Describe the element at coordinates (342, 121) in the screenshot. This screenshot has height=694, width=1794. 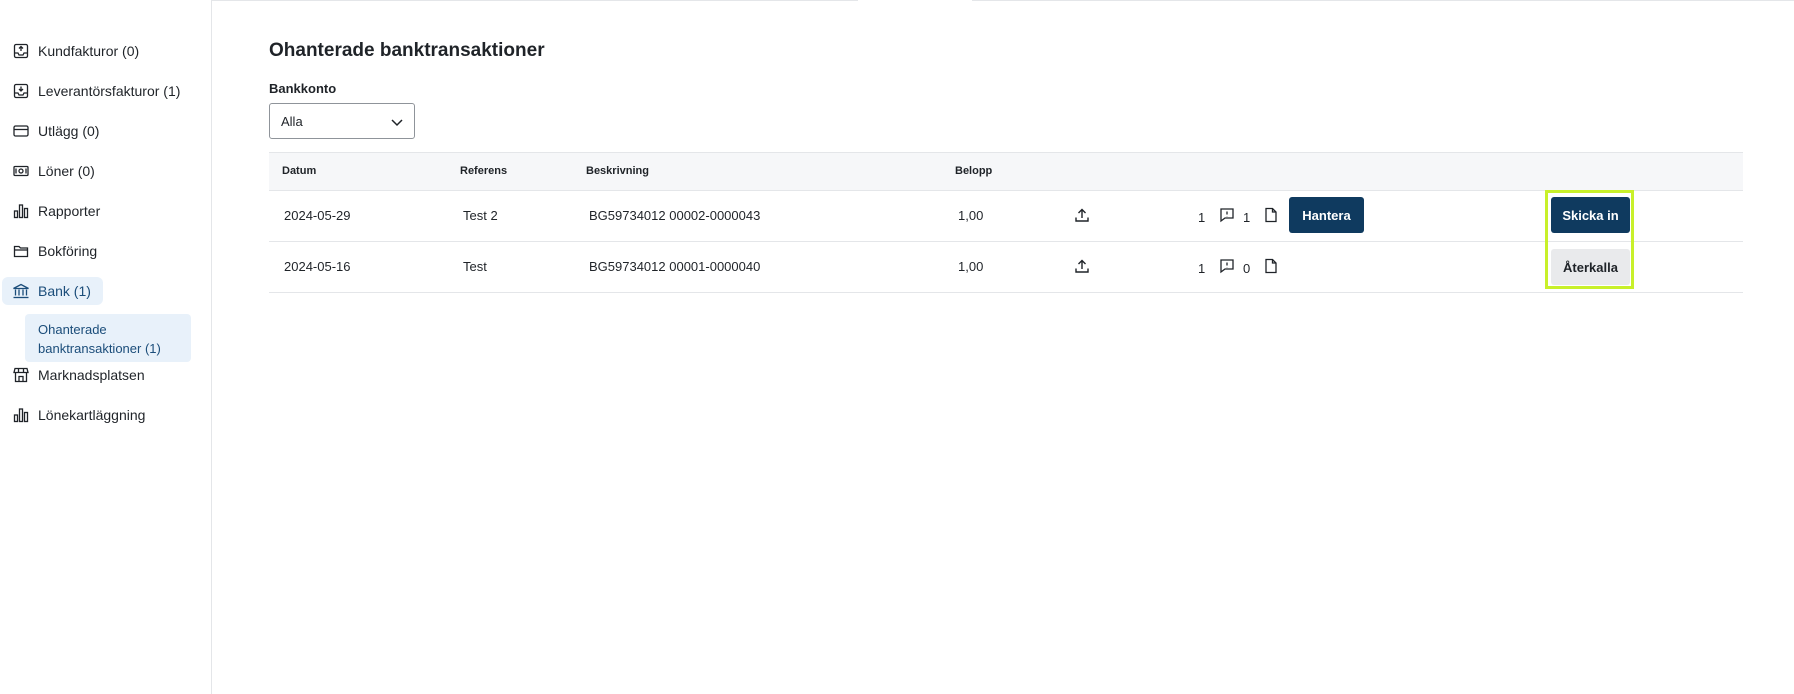
I see `bank-account-select: Alla` at that location.